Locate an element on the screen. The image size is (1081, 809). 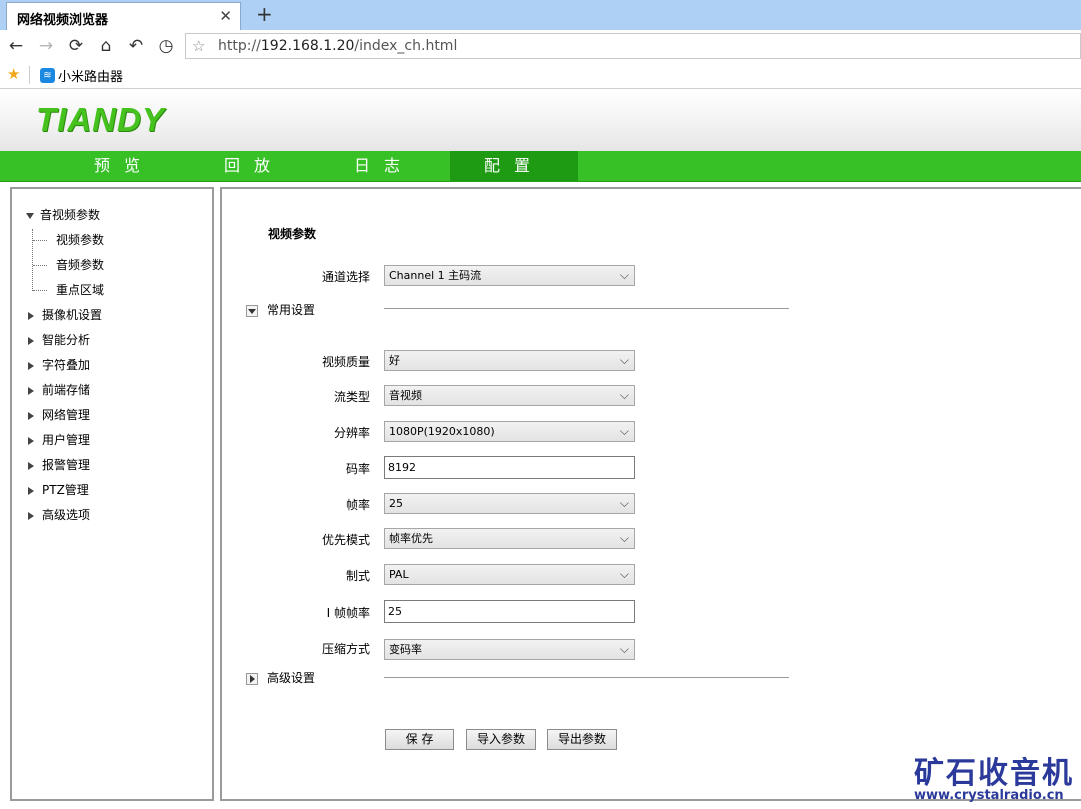
compression-select: 变码率 ⌵ is located at coordinates (509, 649).